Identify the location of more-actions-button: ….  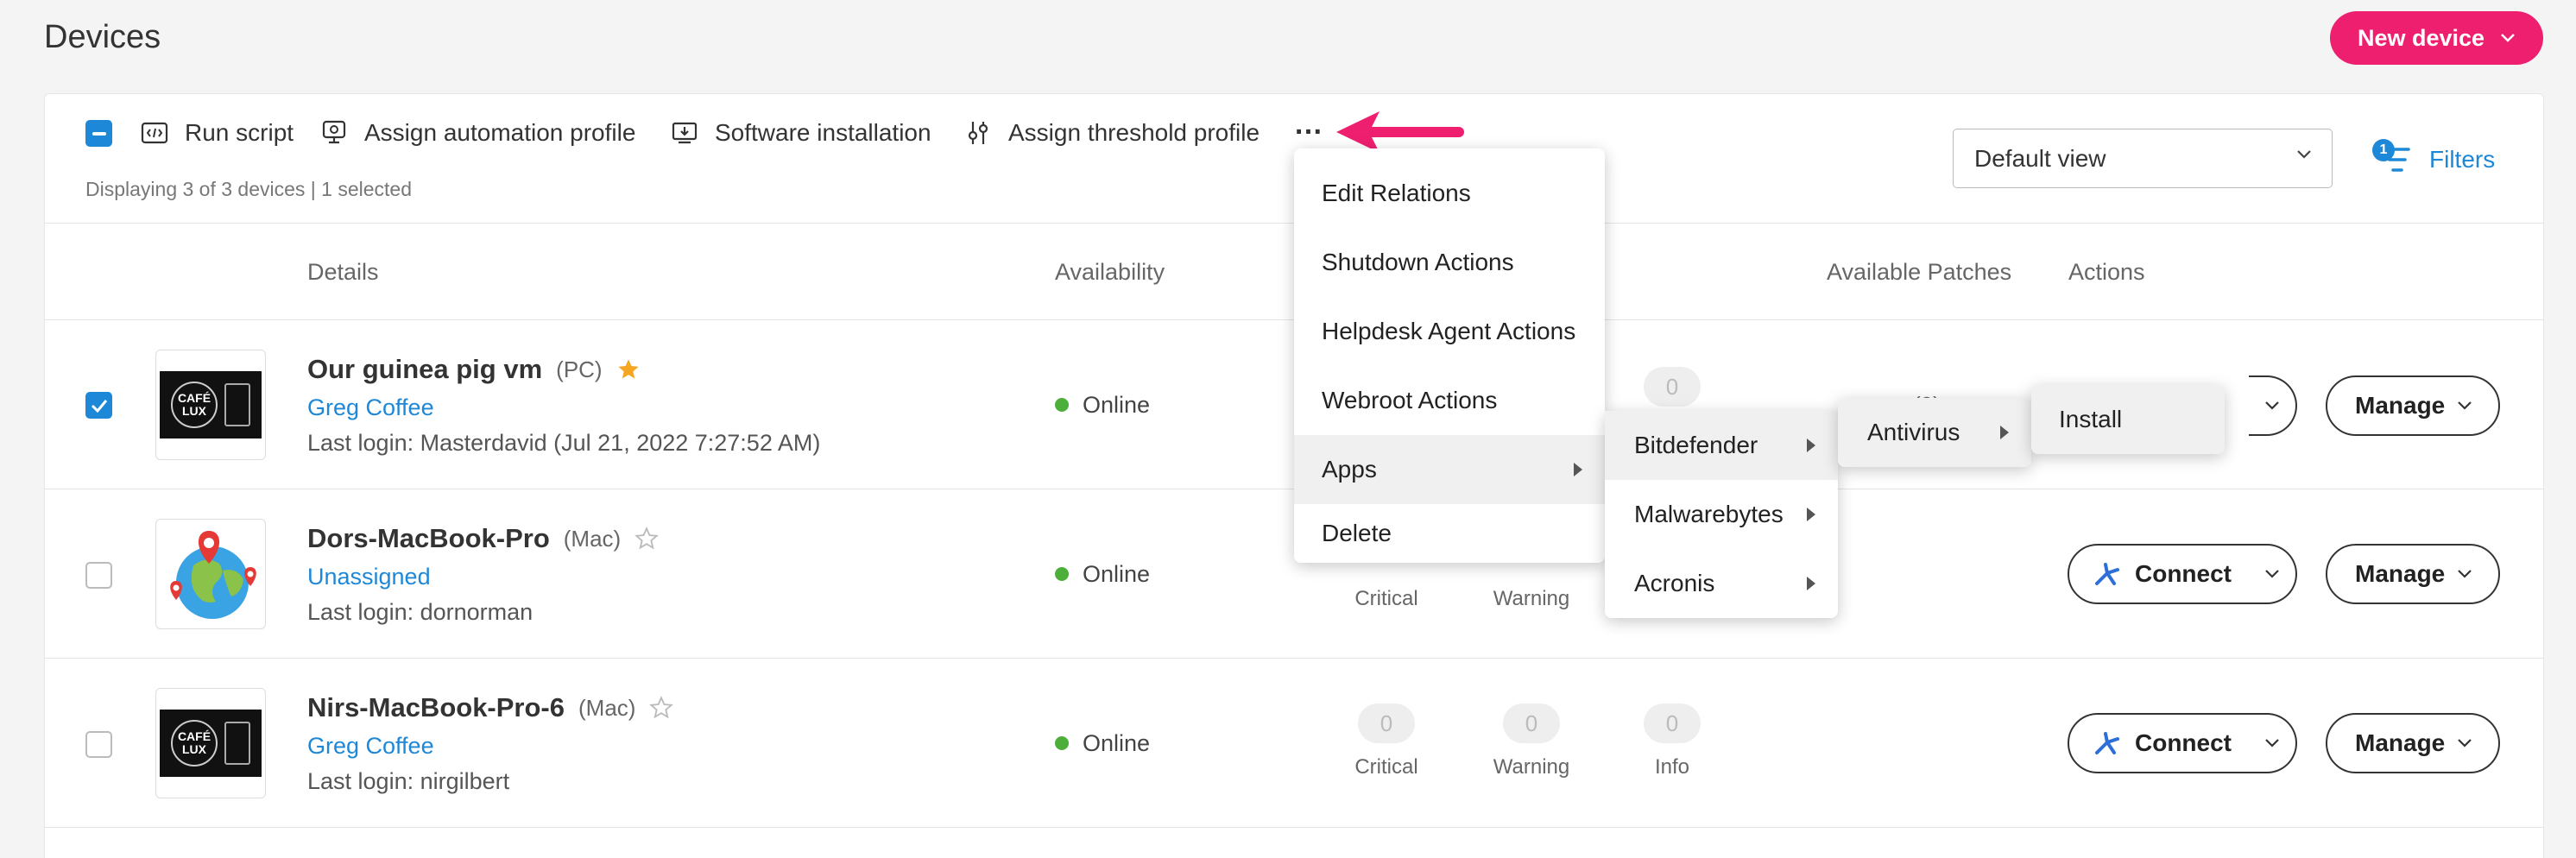
(1308, 128).